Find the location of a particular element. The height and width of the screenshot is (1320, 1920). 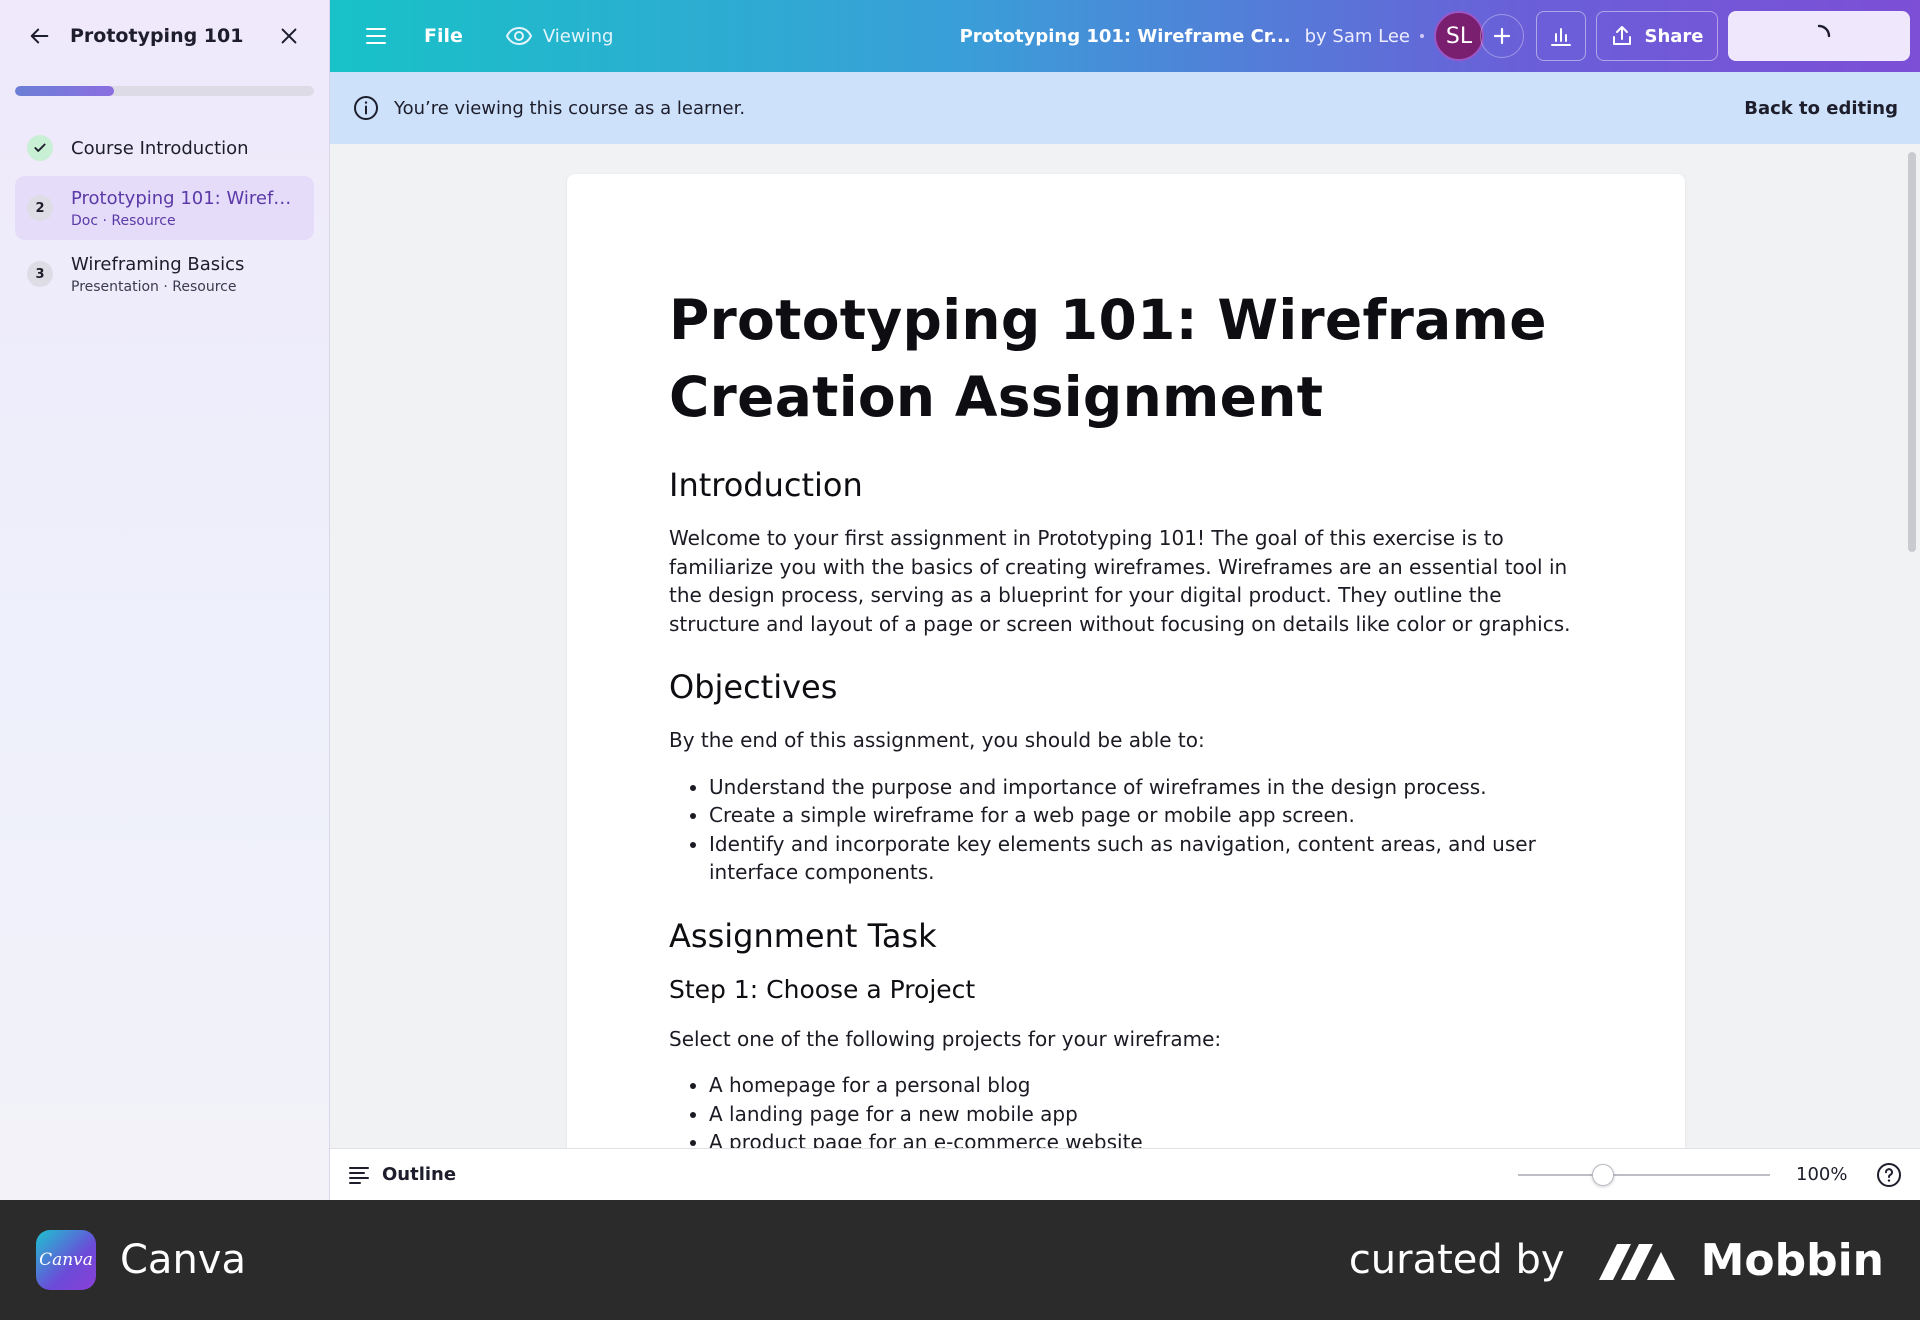

sidebar-header: Prototyping 101 is located at coordinates (164, 36).